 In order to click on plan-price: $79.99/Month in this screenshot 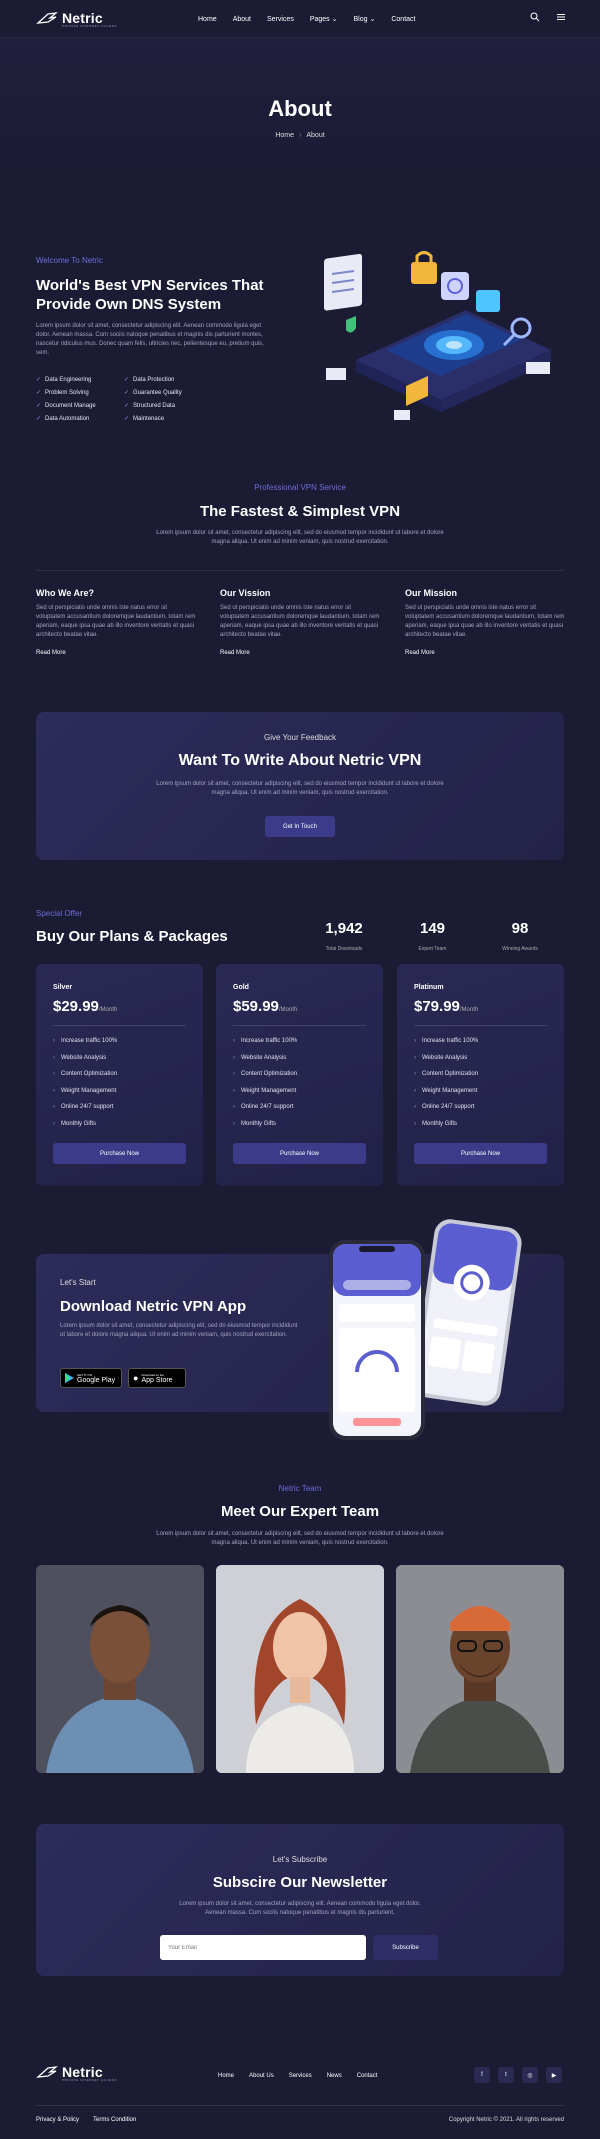, I will do `click(446, 1006)`.